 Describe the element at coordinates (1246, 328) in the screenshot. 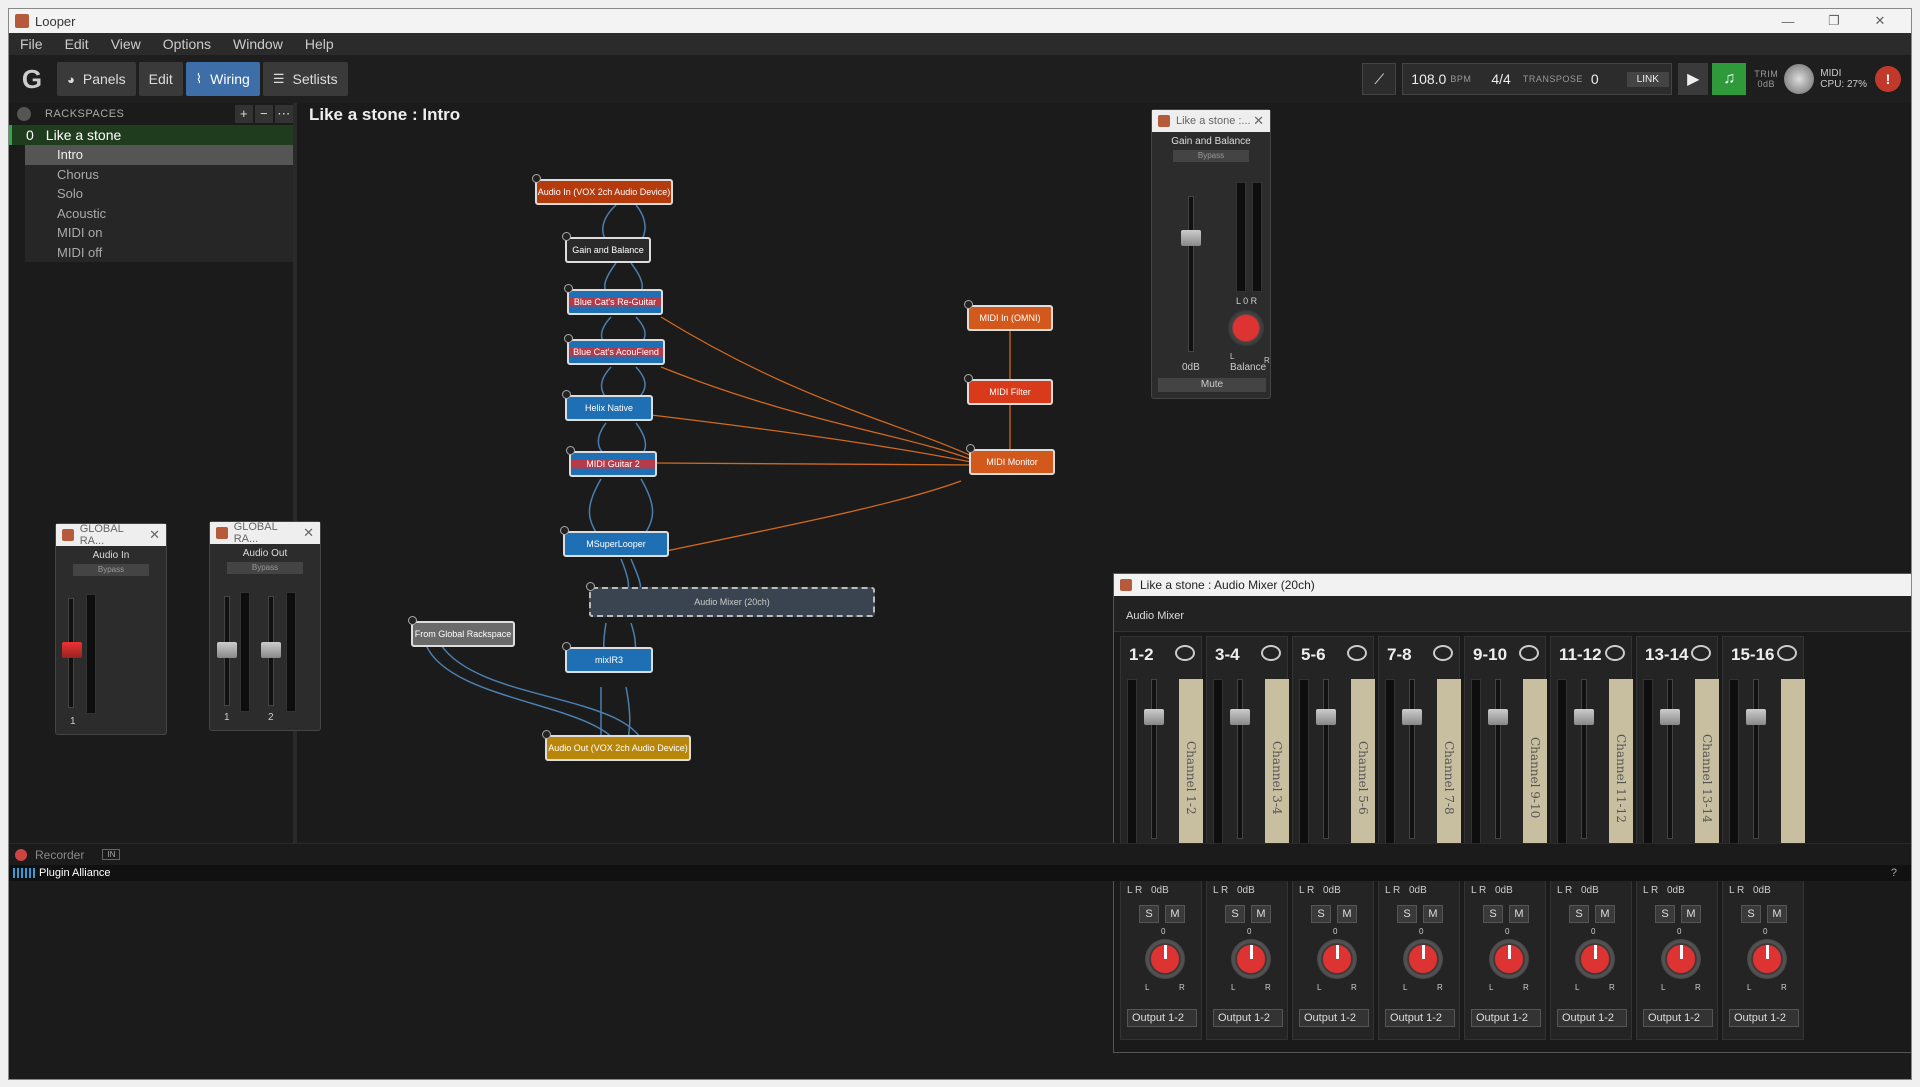

I see `balance-knob` at that location.